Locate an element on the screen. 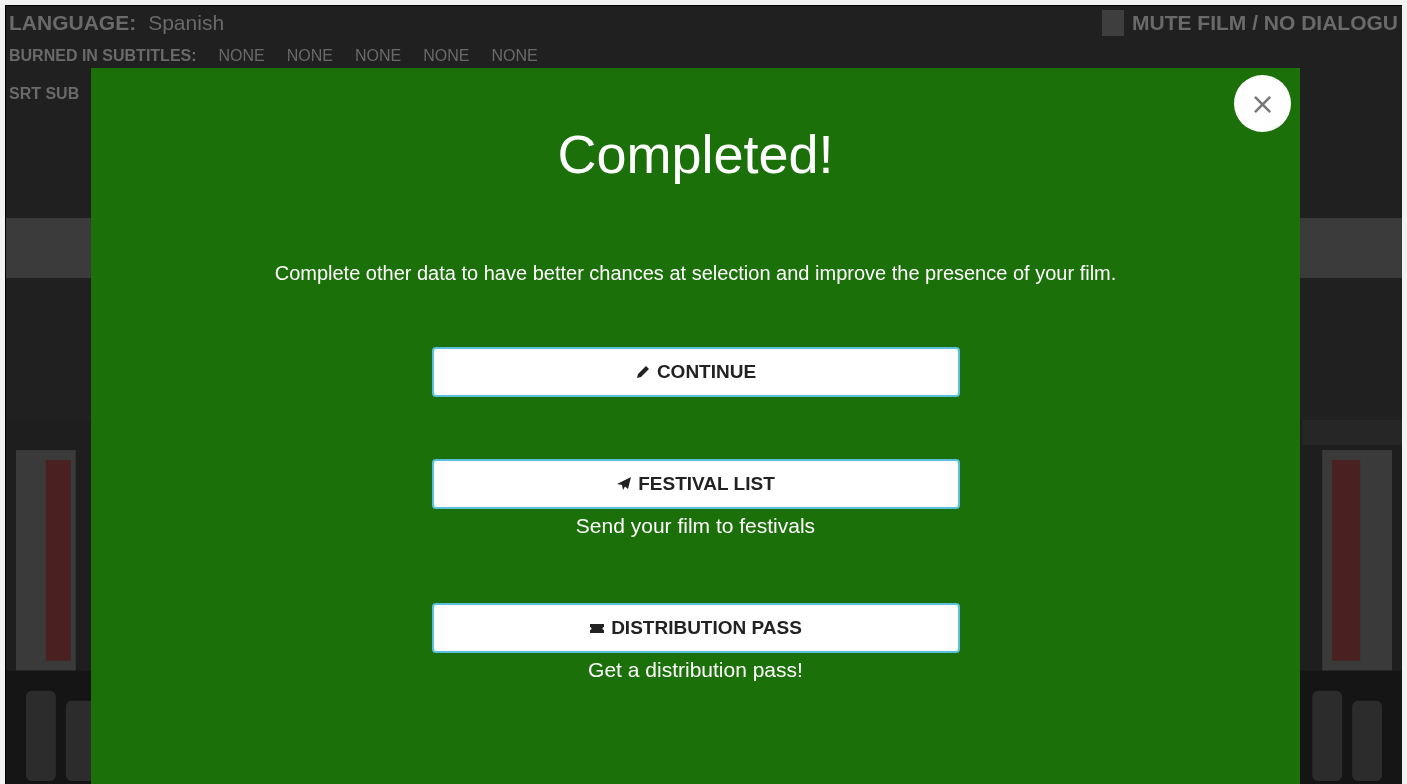 This screenshot has width=1407, height=784. action-button: FESTIVAL LIST is located at coordinates (695, 484).